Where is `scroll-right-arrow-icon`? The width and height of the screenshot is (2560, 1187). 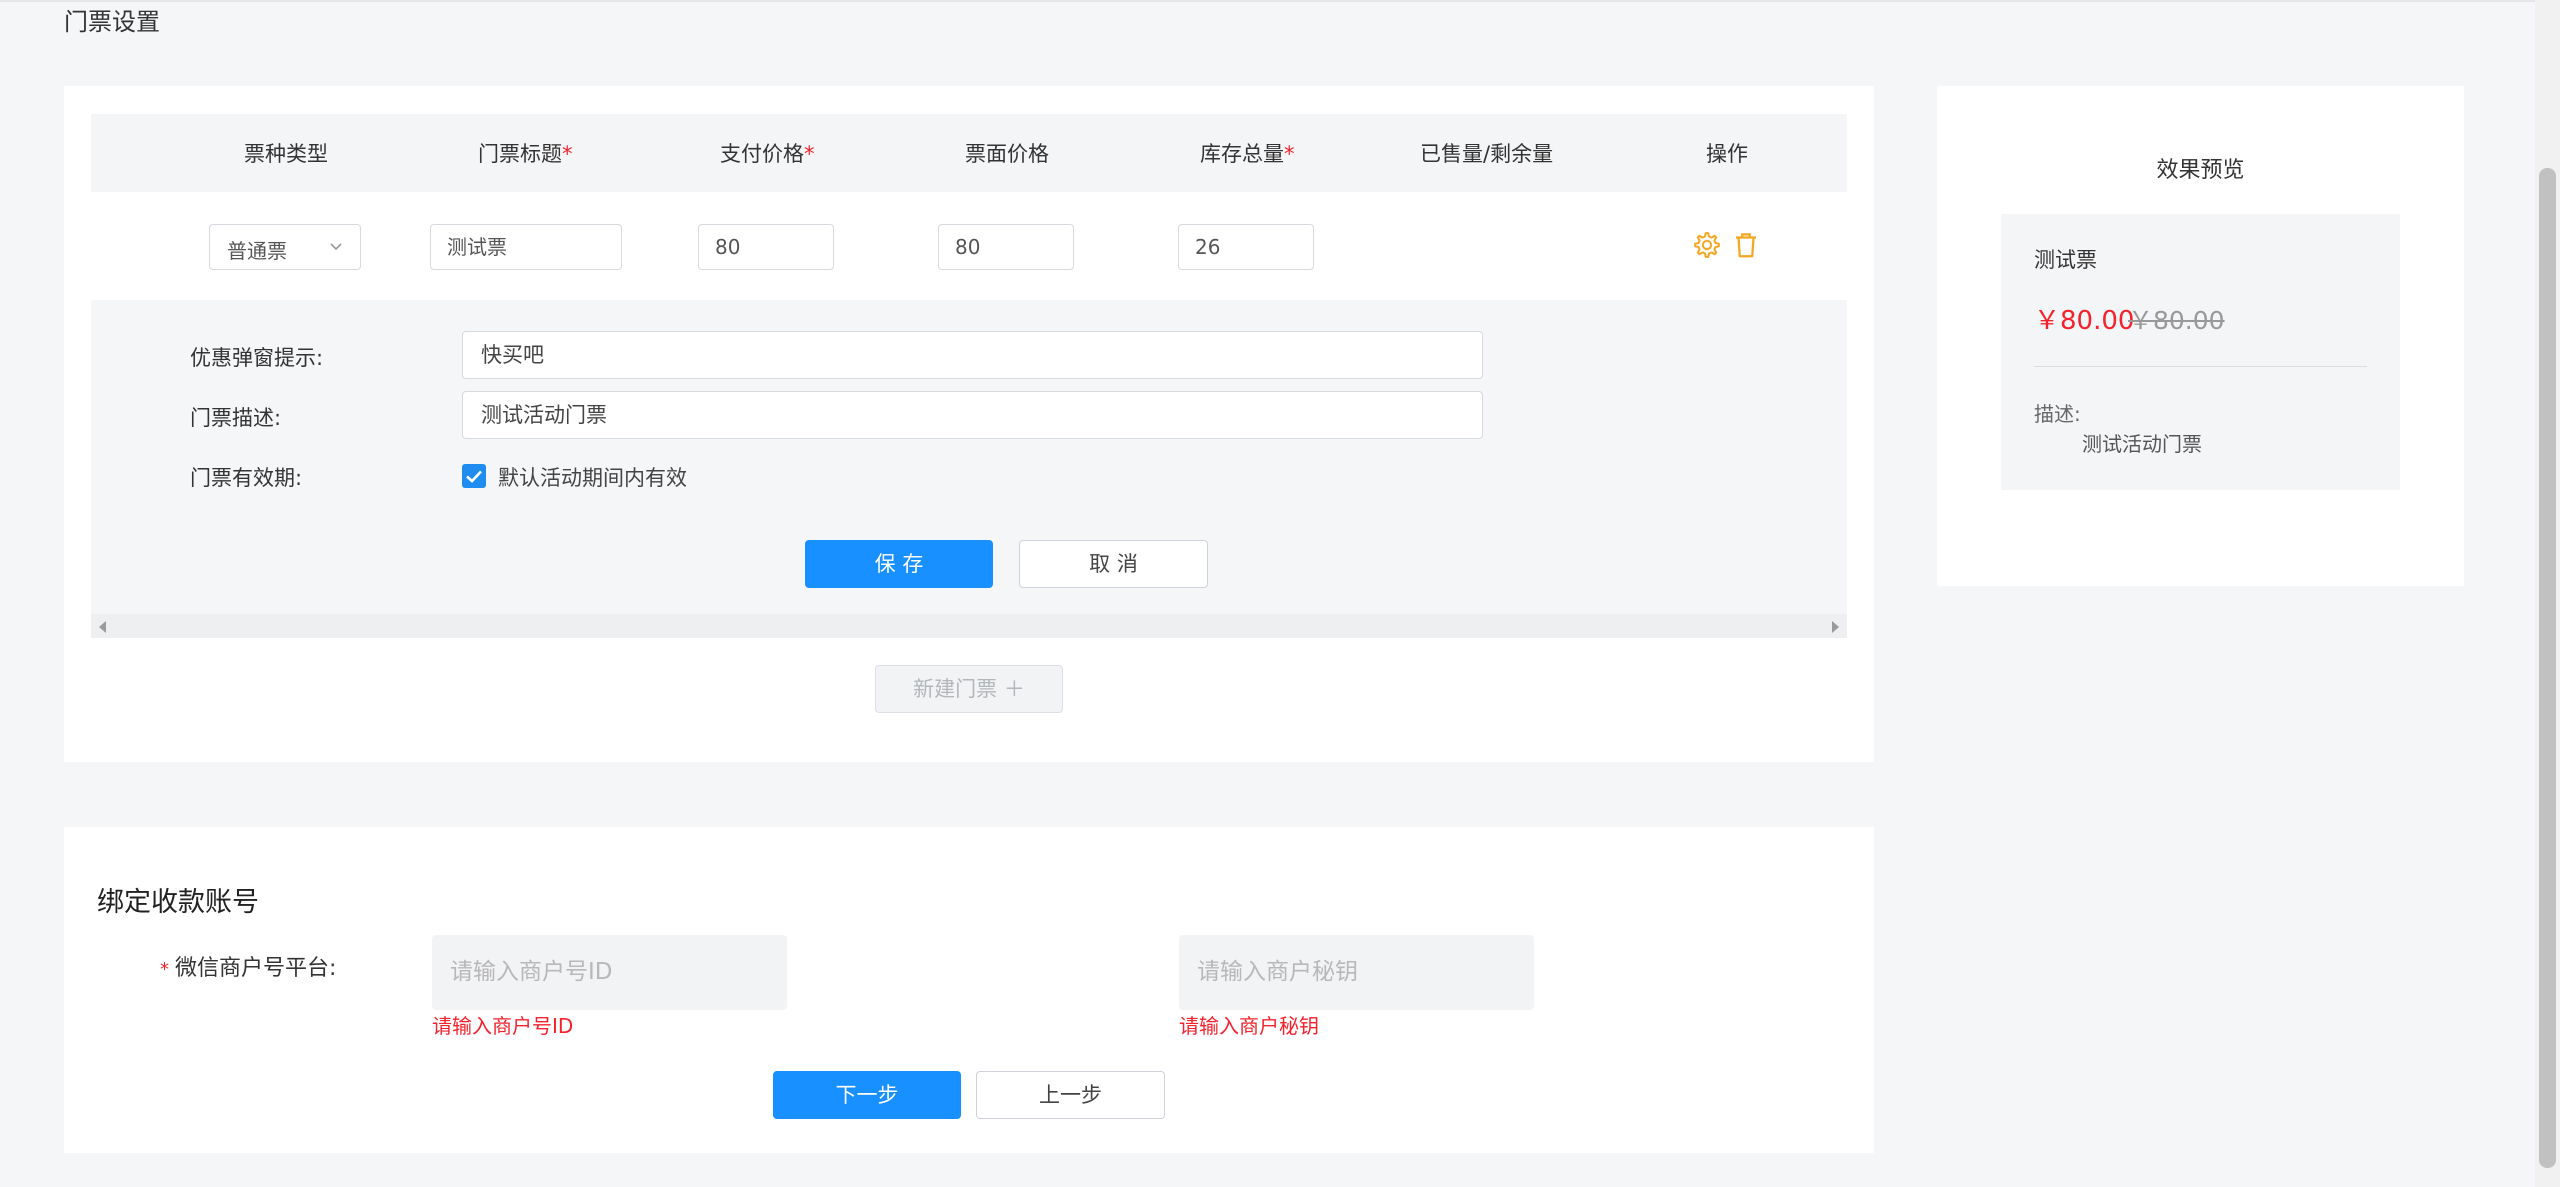 scroll-right-arrow-icon is located at coordinates (1835, 627).